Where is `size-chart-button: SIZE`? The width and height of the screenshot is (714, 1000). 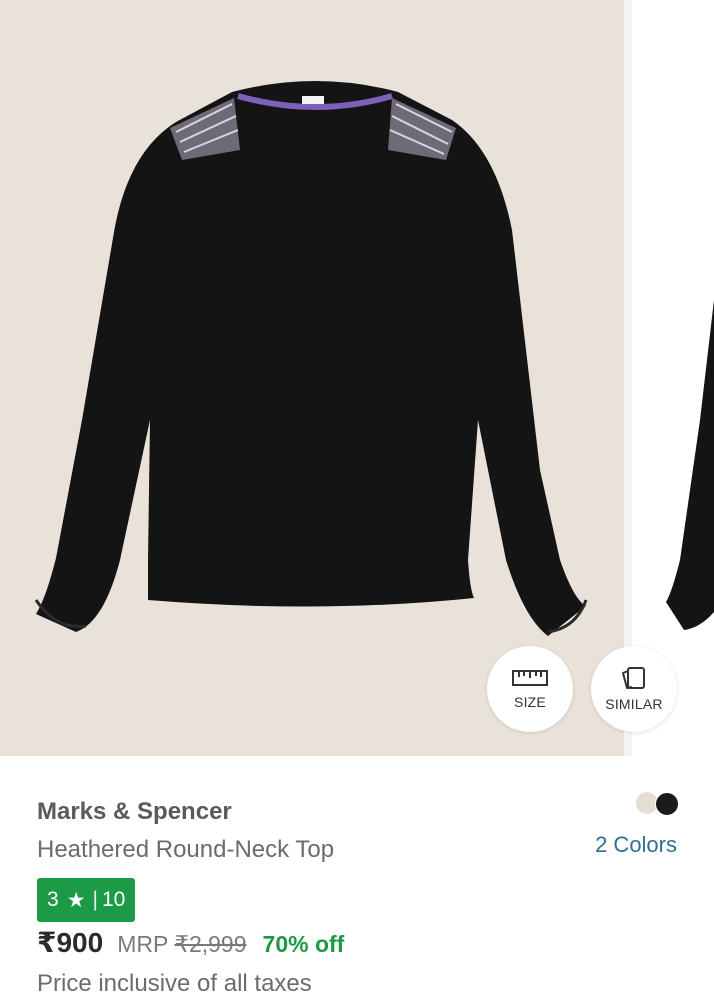
size-chart-button: SIZE is located at coordinates (530, 689).